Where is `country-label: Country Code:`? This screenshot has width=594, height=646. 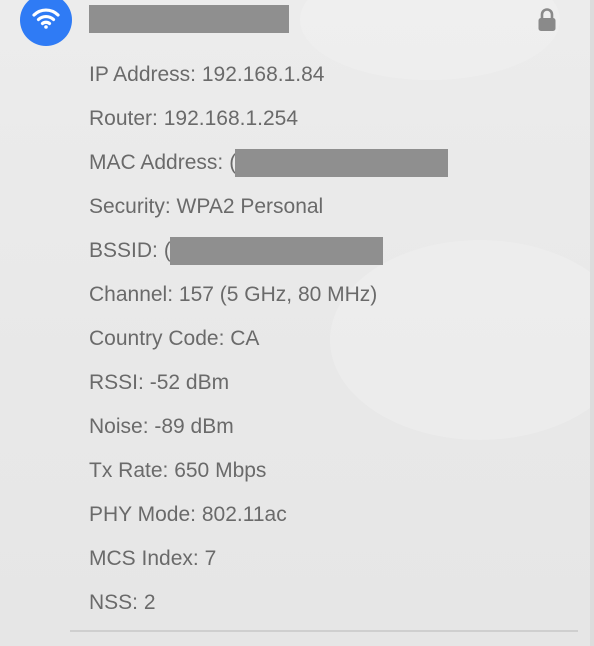 country-label: Country Code: is located at coordinates (157, 338).